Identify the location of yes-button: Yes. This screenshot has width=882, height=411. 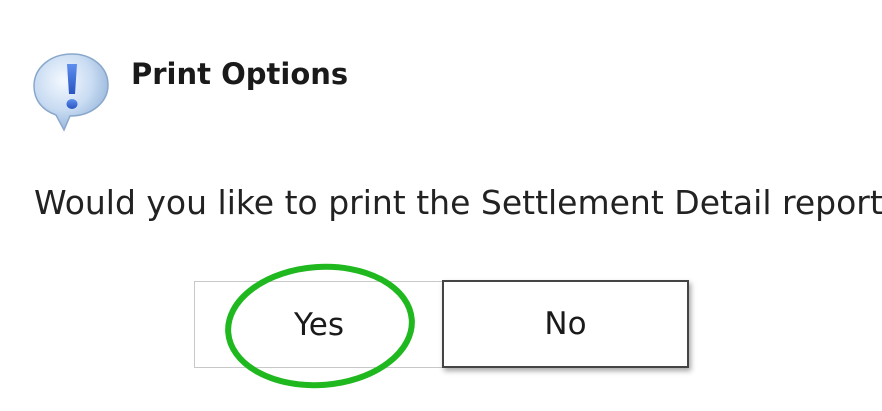
(319, 324).